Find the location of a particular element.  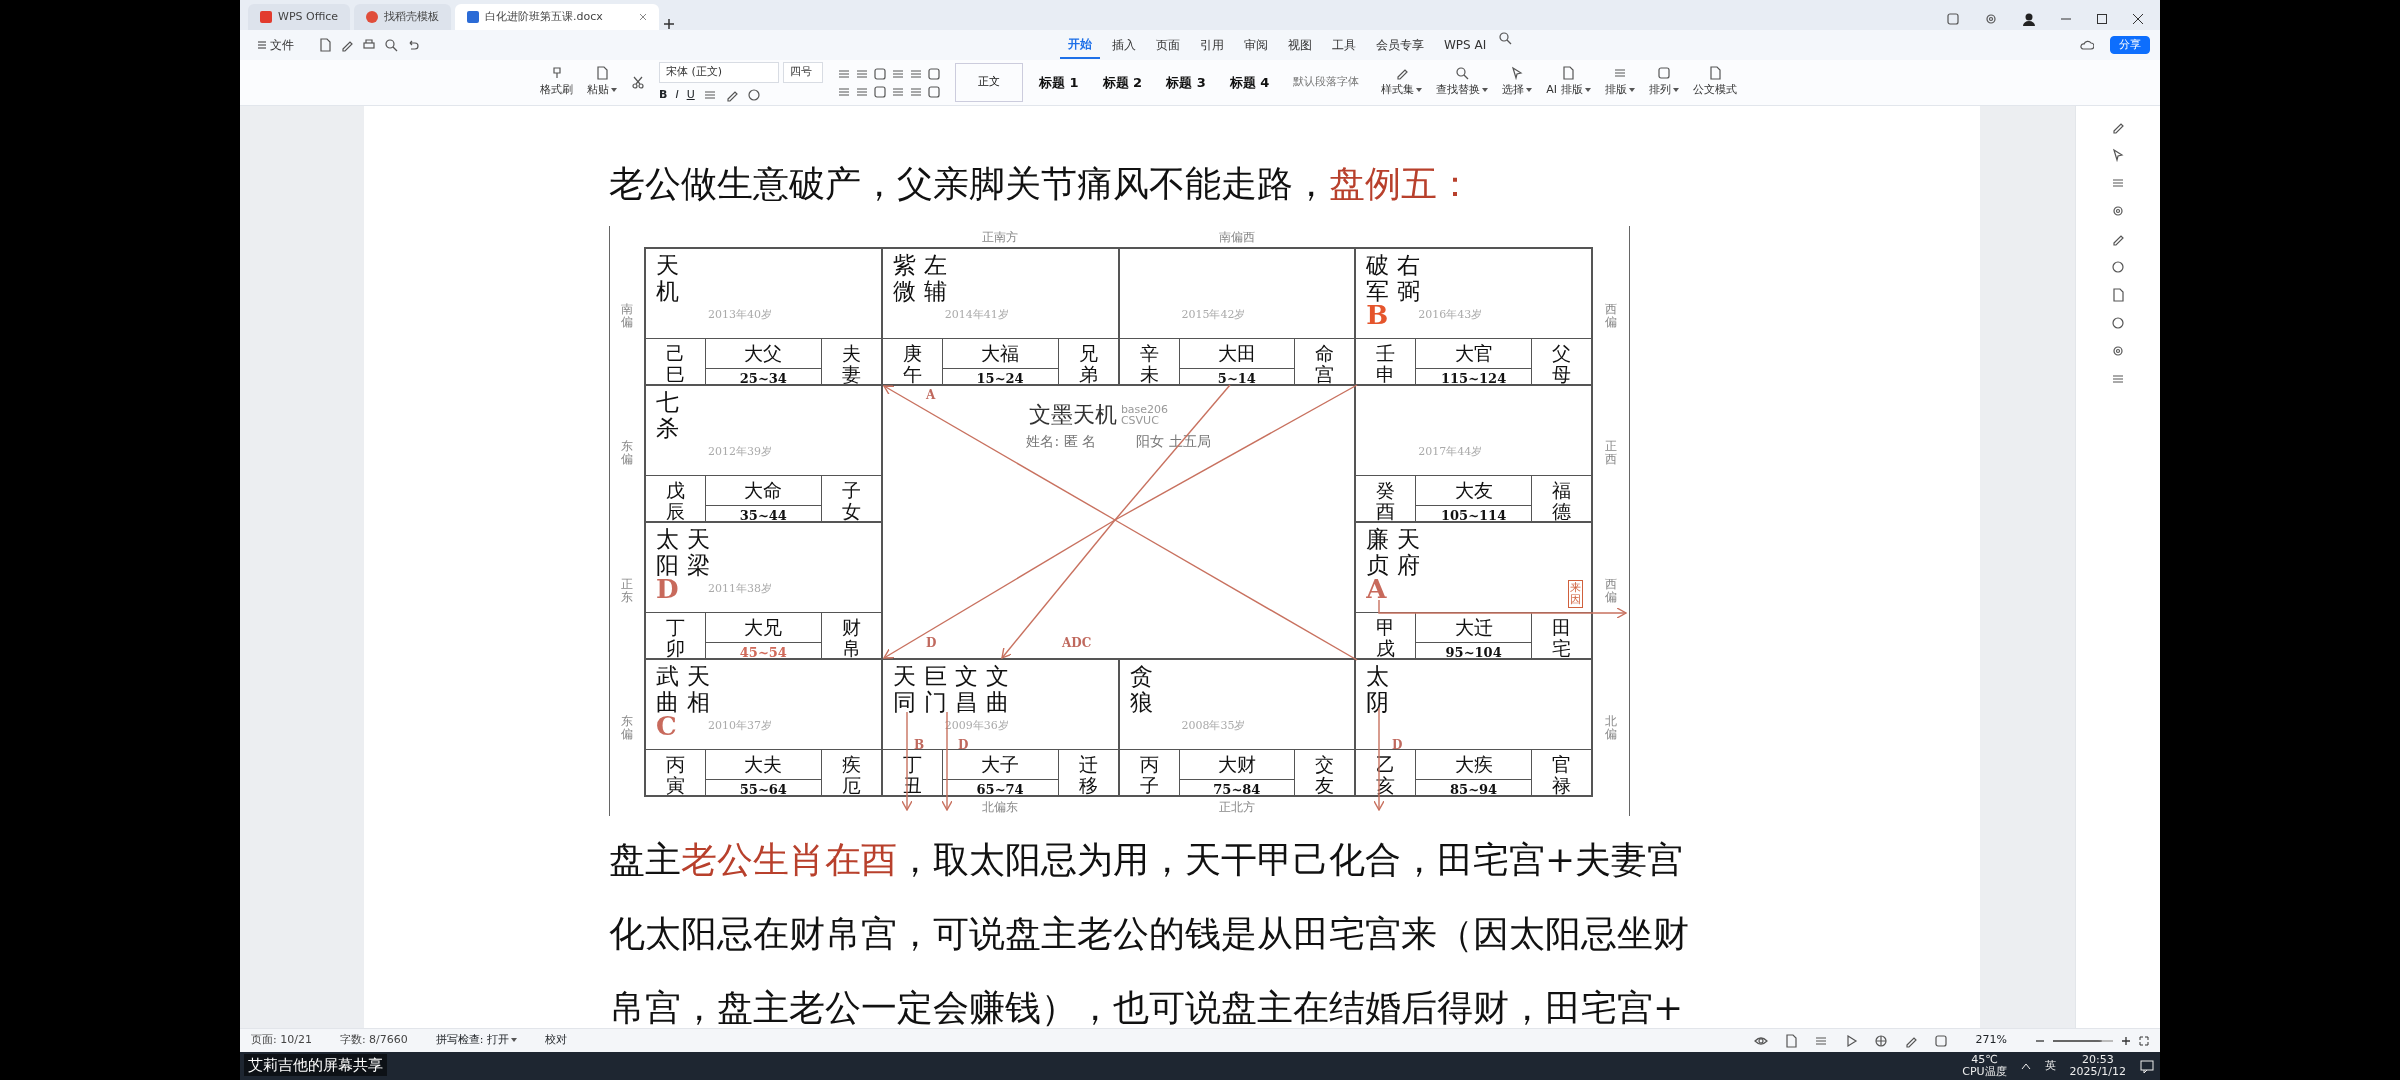

print-icon is located at coordinates (369, 45).